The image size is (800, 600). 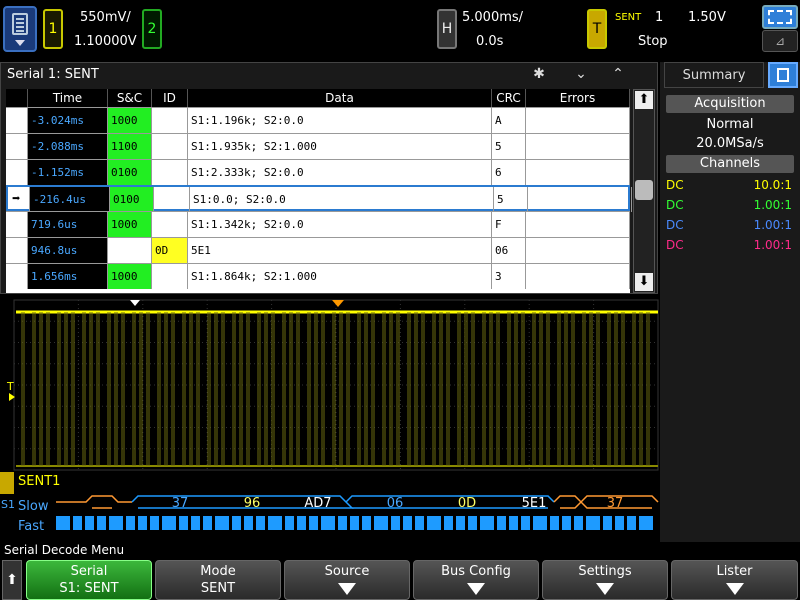 I want to click on fast-label: Fast, so click(x=31, y=526).